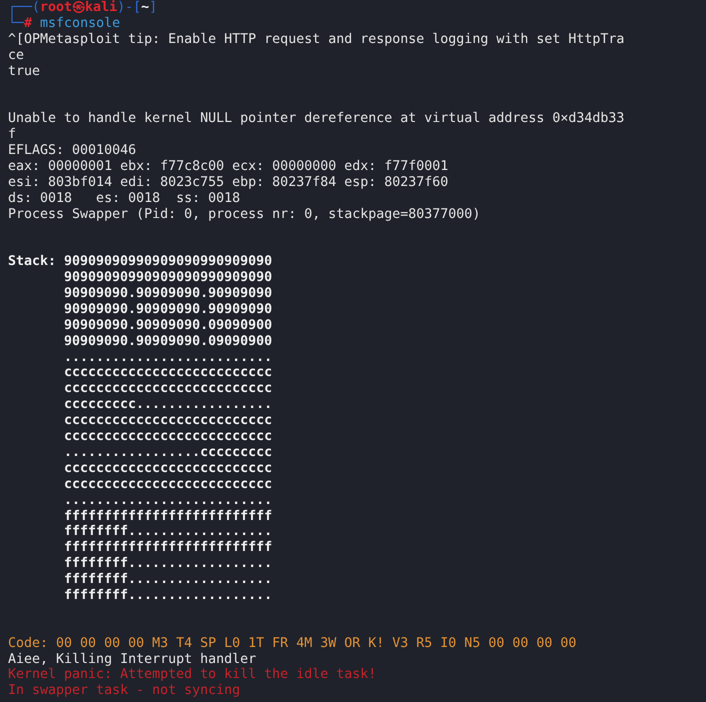 This screenshot has width=706, height=702. What do you see at coordinates (244, 214) in the screenshot?
I see `output-line: Process Swapper (Pid: 0, process nr: 0, stackpage=80377000)` at bounding box center [244, 214].